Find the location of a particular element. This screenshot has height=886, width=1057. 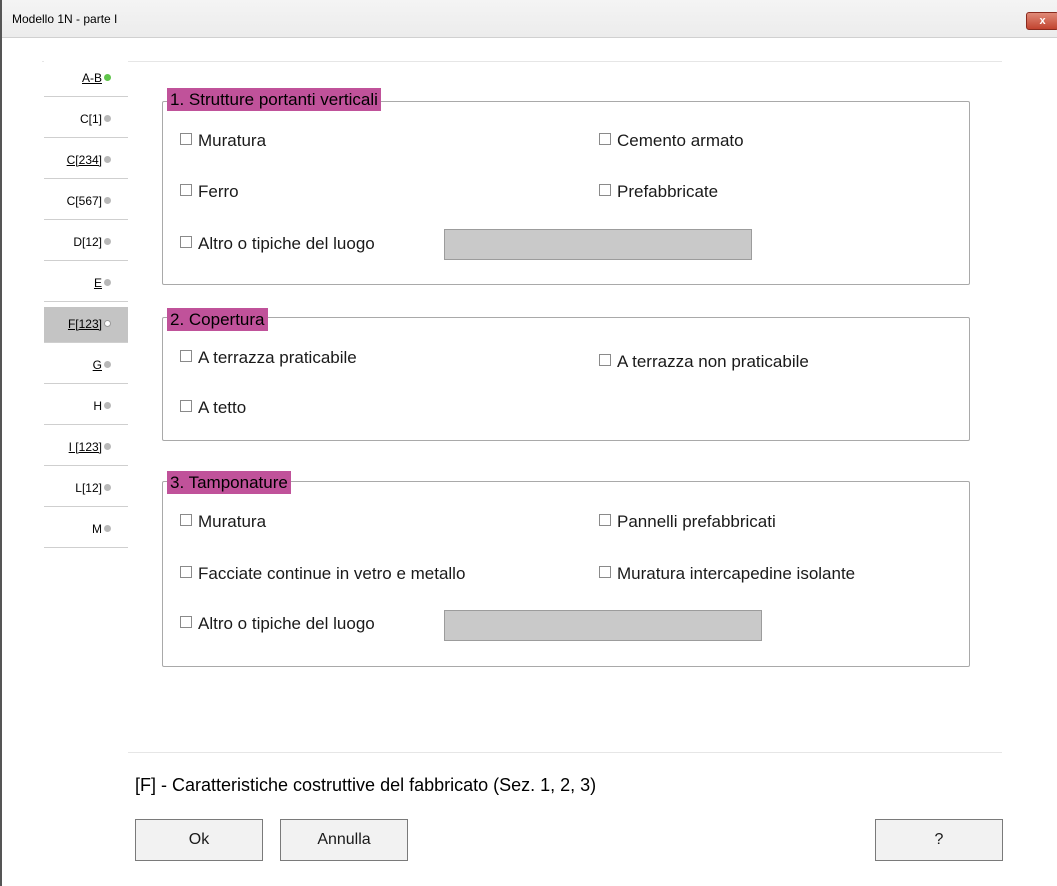

section-title-copertura: 2. Copertura is located at coordinates (217, 319).